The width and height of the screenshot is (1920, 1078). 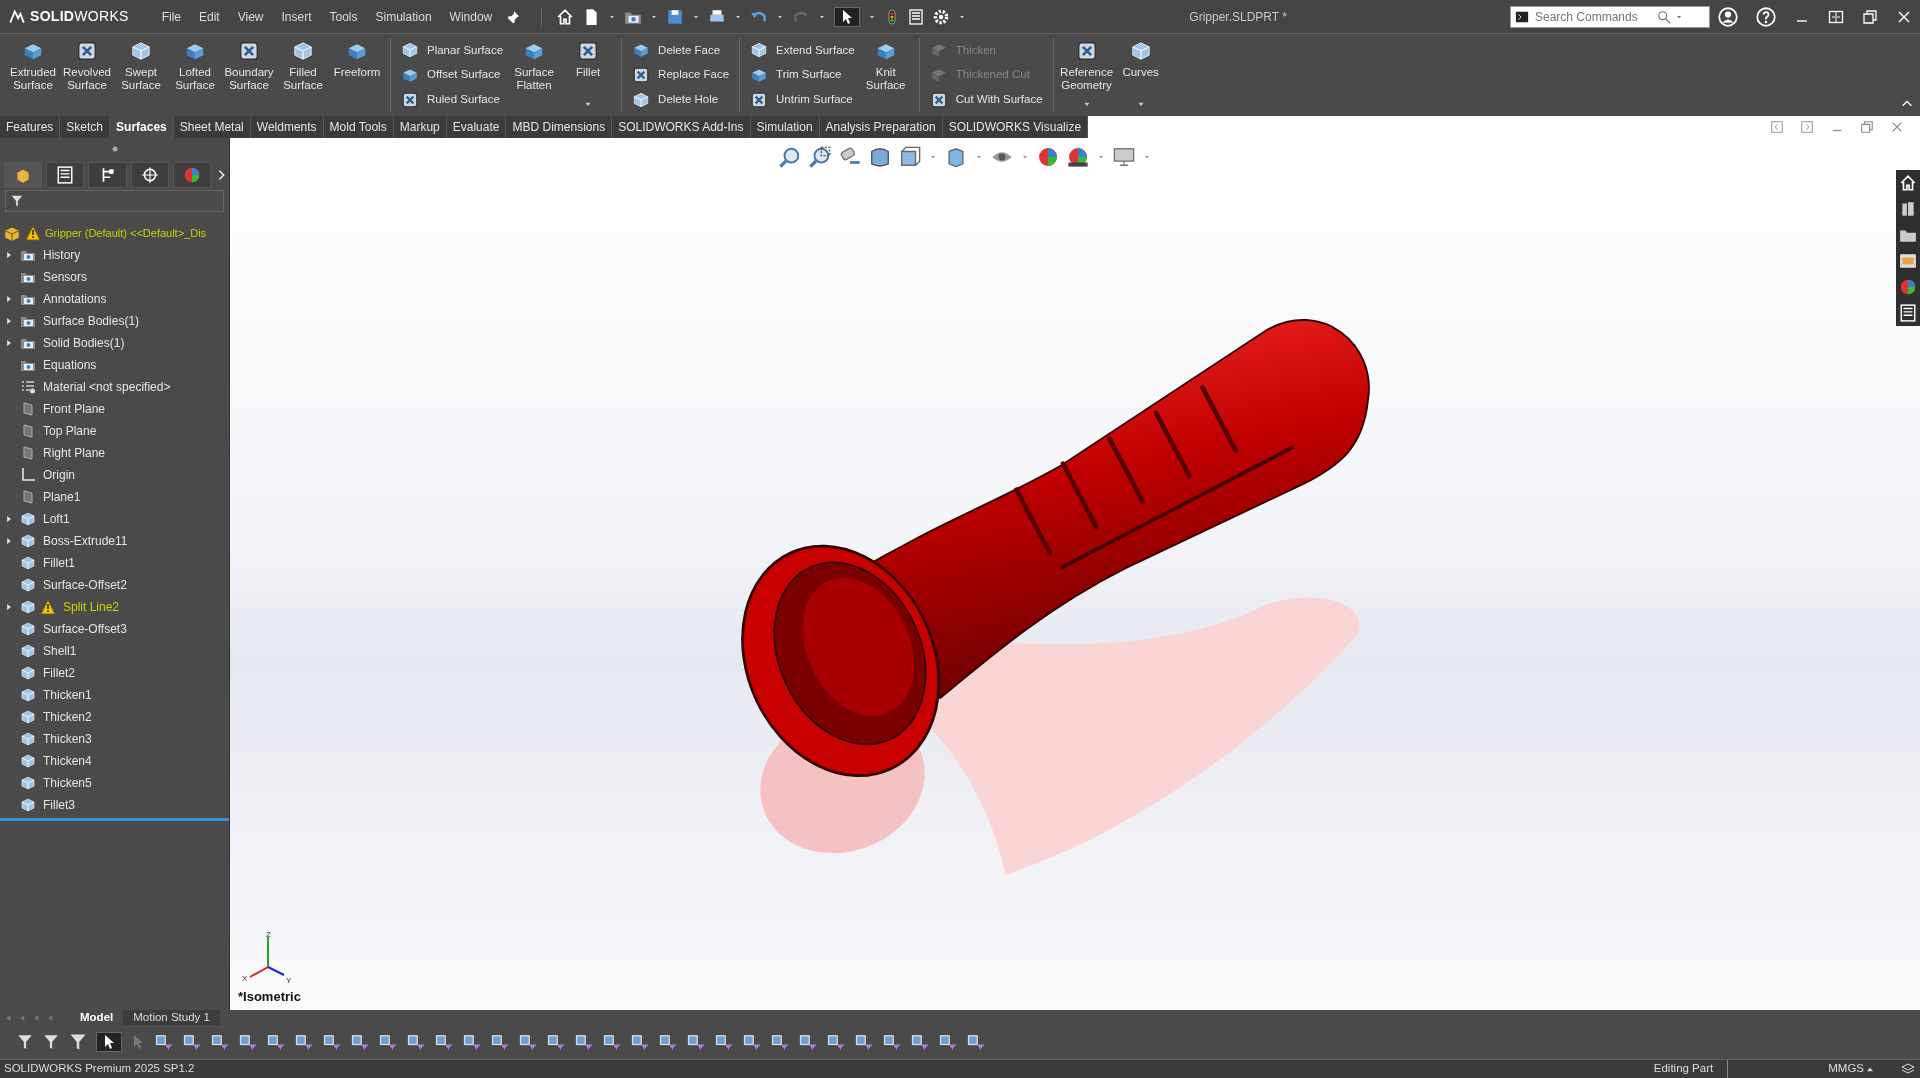 What do you see at coordinates (986, 99) in the screenshot?
I see `ribbon-button: Cut With Surface` at bounding box center [986, 99].